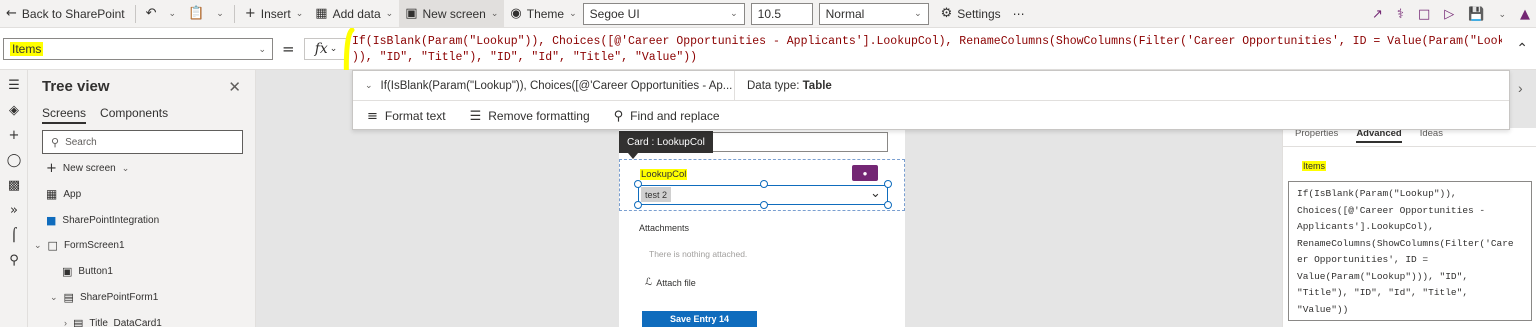 The width and height of the screenshot is (1536, 327). Describe the element at coordinates (769, 13) in the screenshot. I see `font-size-value: 10.5` at that location.